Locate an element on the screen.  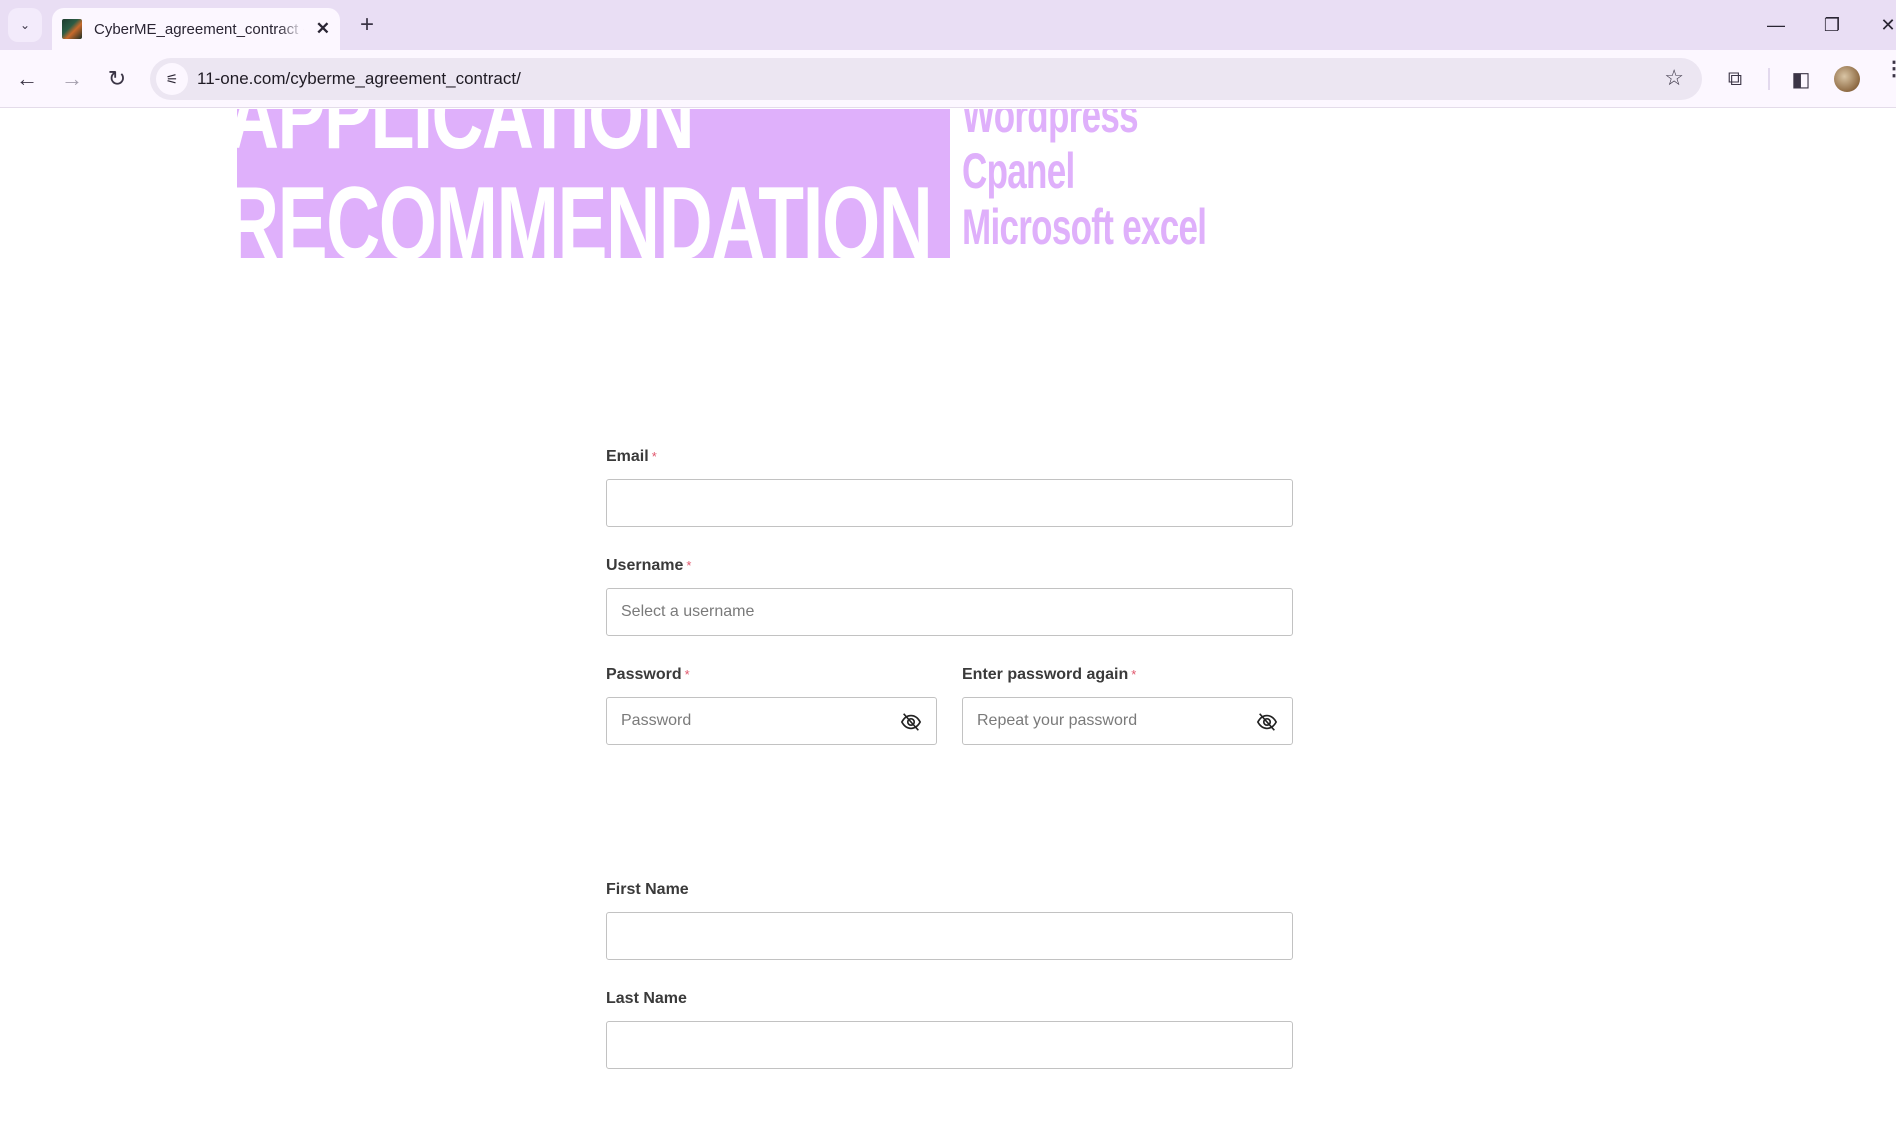
password-repeat-label: Enter password again * is located at coordinates (1127, 675).